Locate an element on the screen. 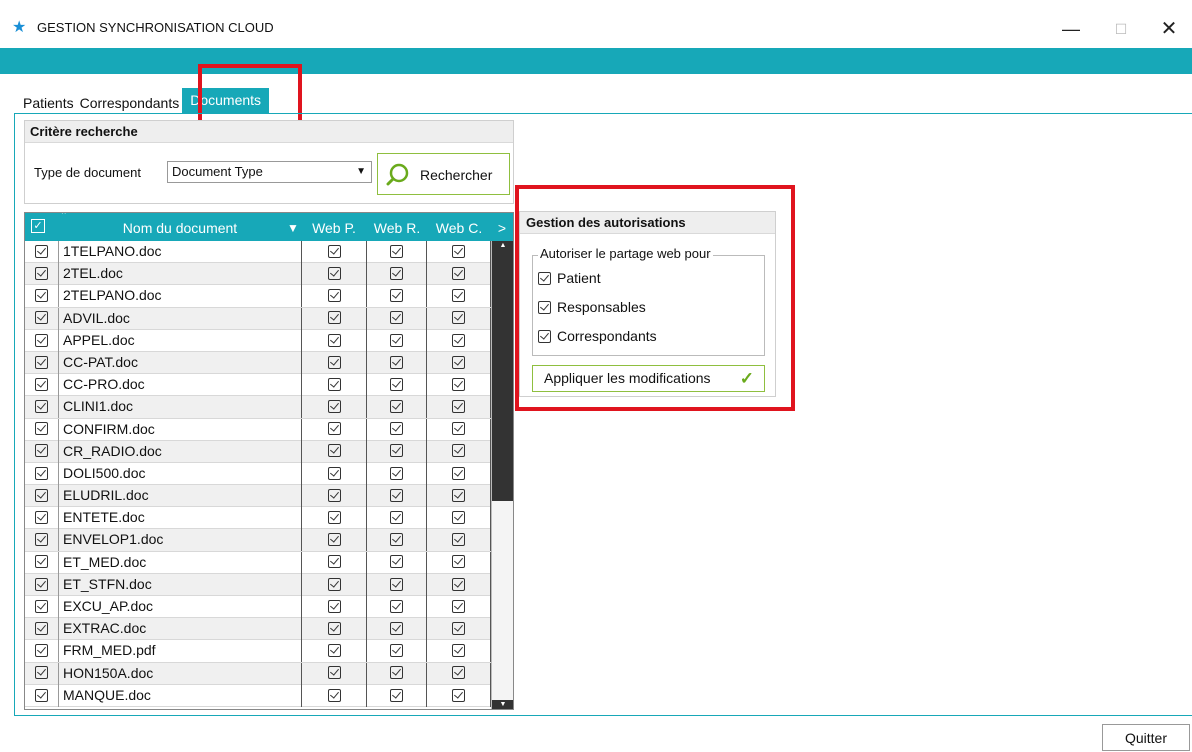 The width and height of the screenshot is (1192, 752). apply-changes-button: Appliquer les modifications ✓ is located at coordinates (648, 378).